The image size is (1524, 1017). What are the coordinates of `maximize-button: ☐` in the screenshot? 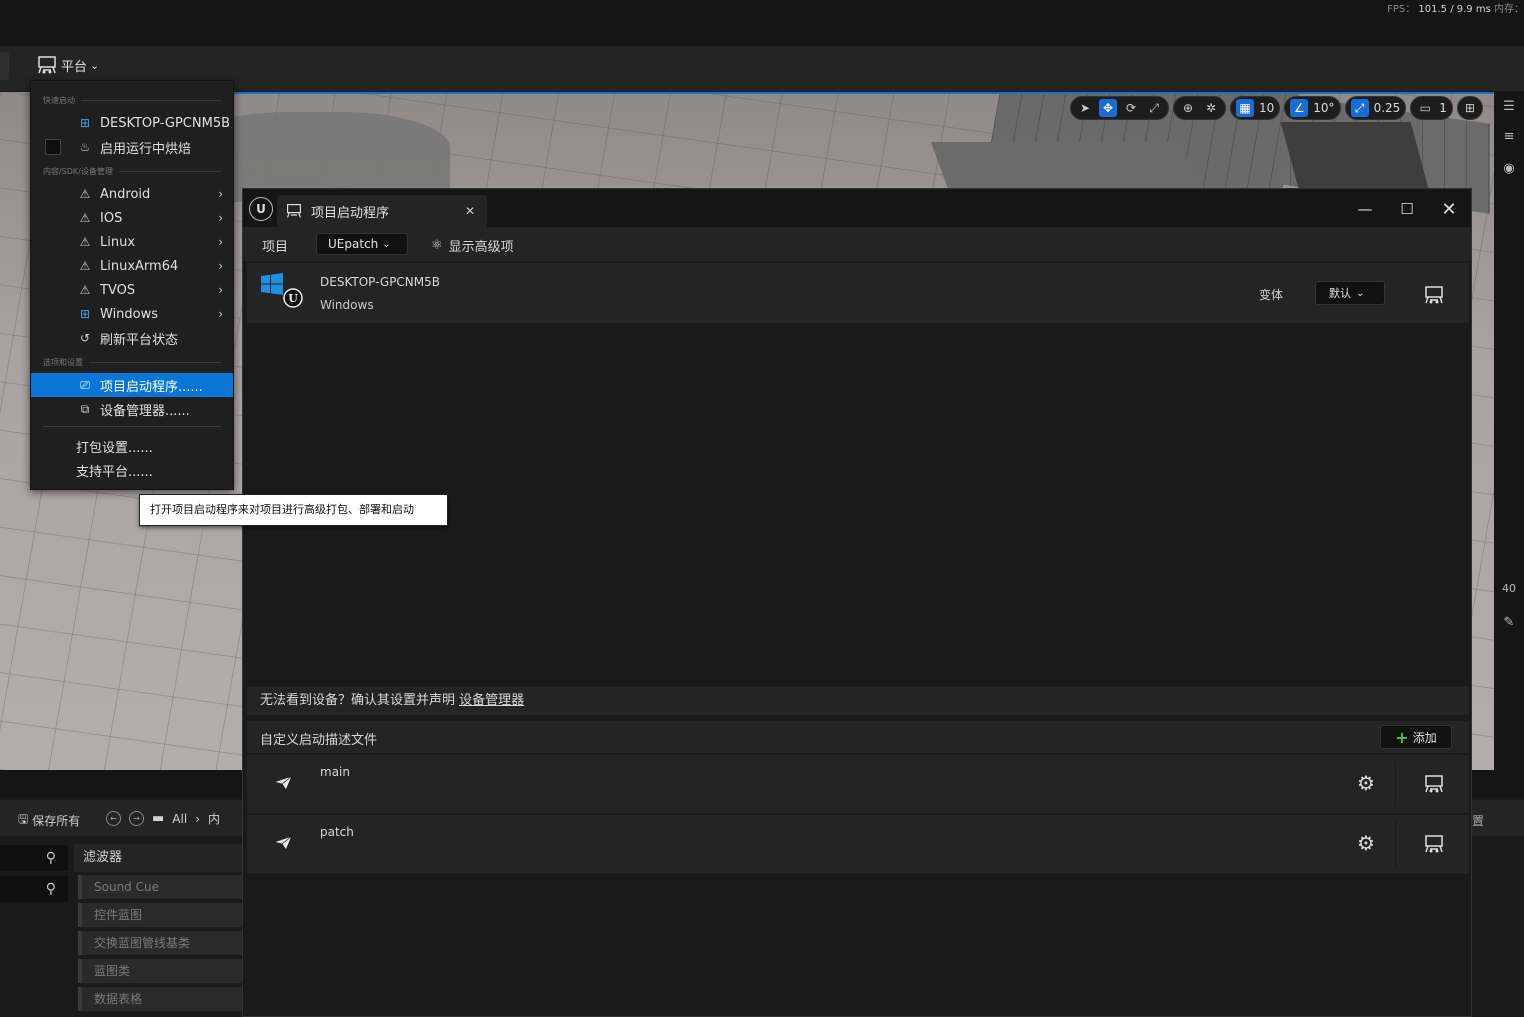 It's located at (1407, 209).